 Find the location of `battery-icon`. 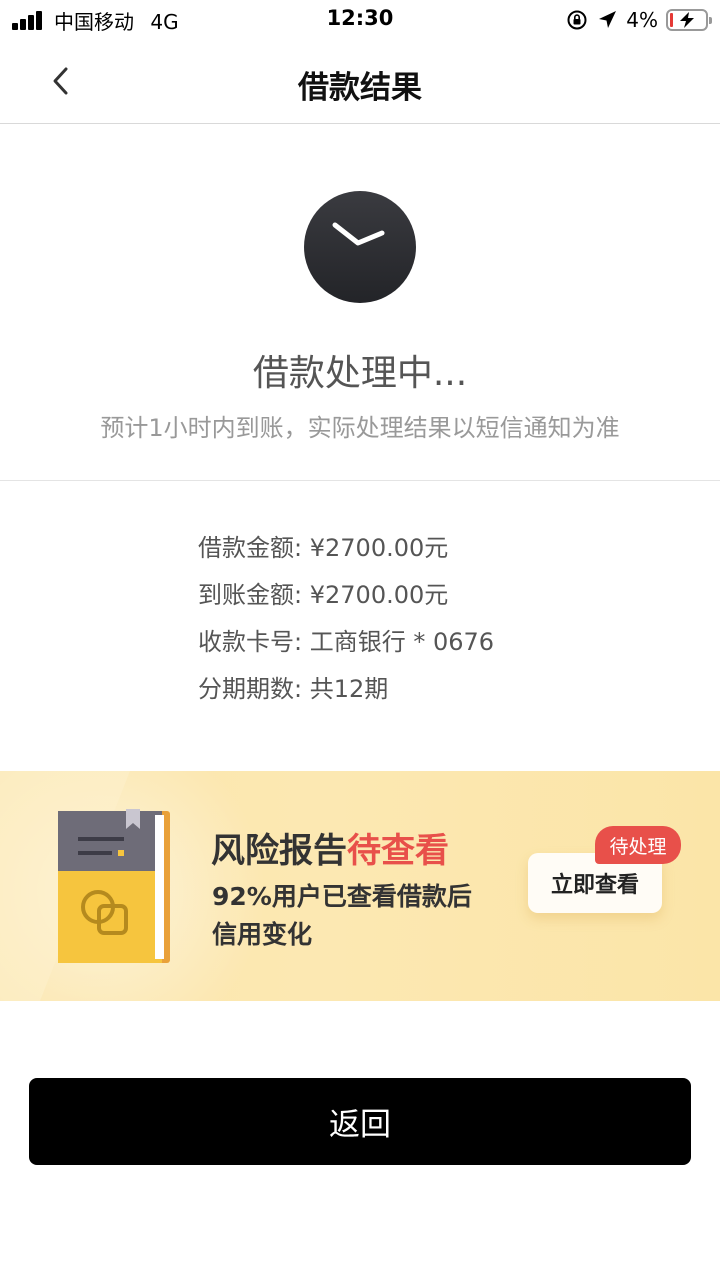

battery-icon is located at coordinates (689, 20).